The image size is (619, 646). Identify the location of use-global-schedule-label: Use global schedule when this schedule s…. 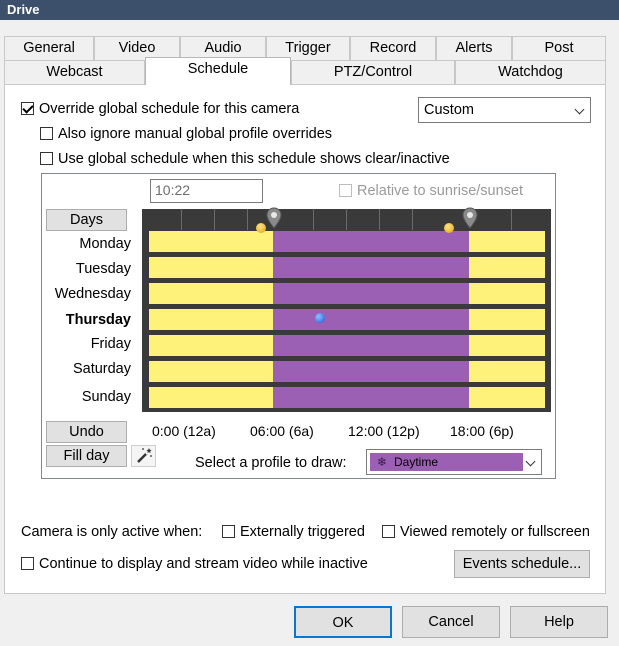
(254, 159).